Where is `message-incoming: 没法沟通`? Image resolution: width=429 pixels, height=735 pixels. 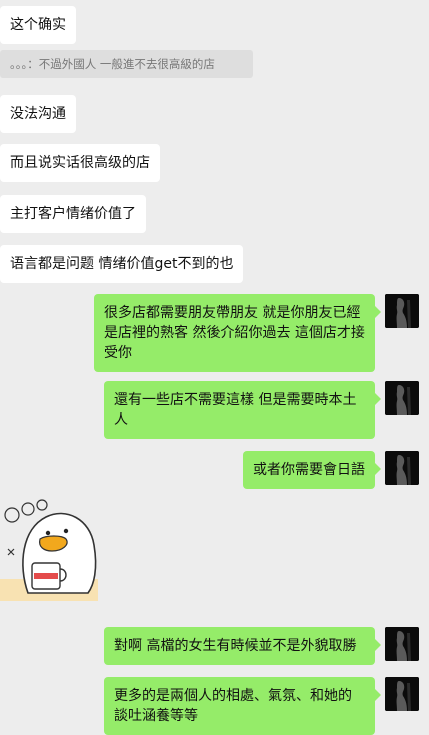 message-incoming: 没法沟通 is located at coordinates (38, 114).